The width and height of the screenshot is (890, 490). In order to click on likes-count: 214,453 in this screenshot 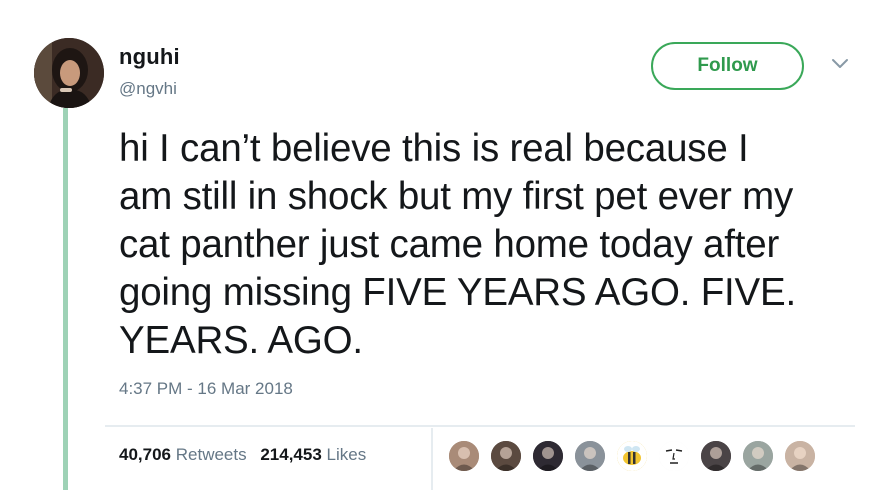, I will do `click(291, 454)`.